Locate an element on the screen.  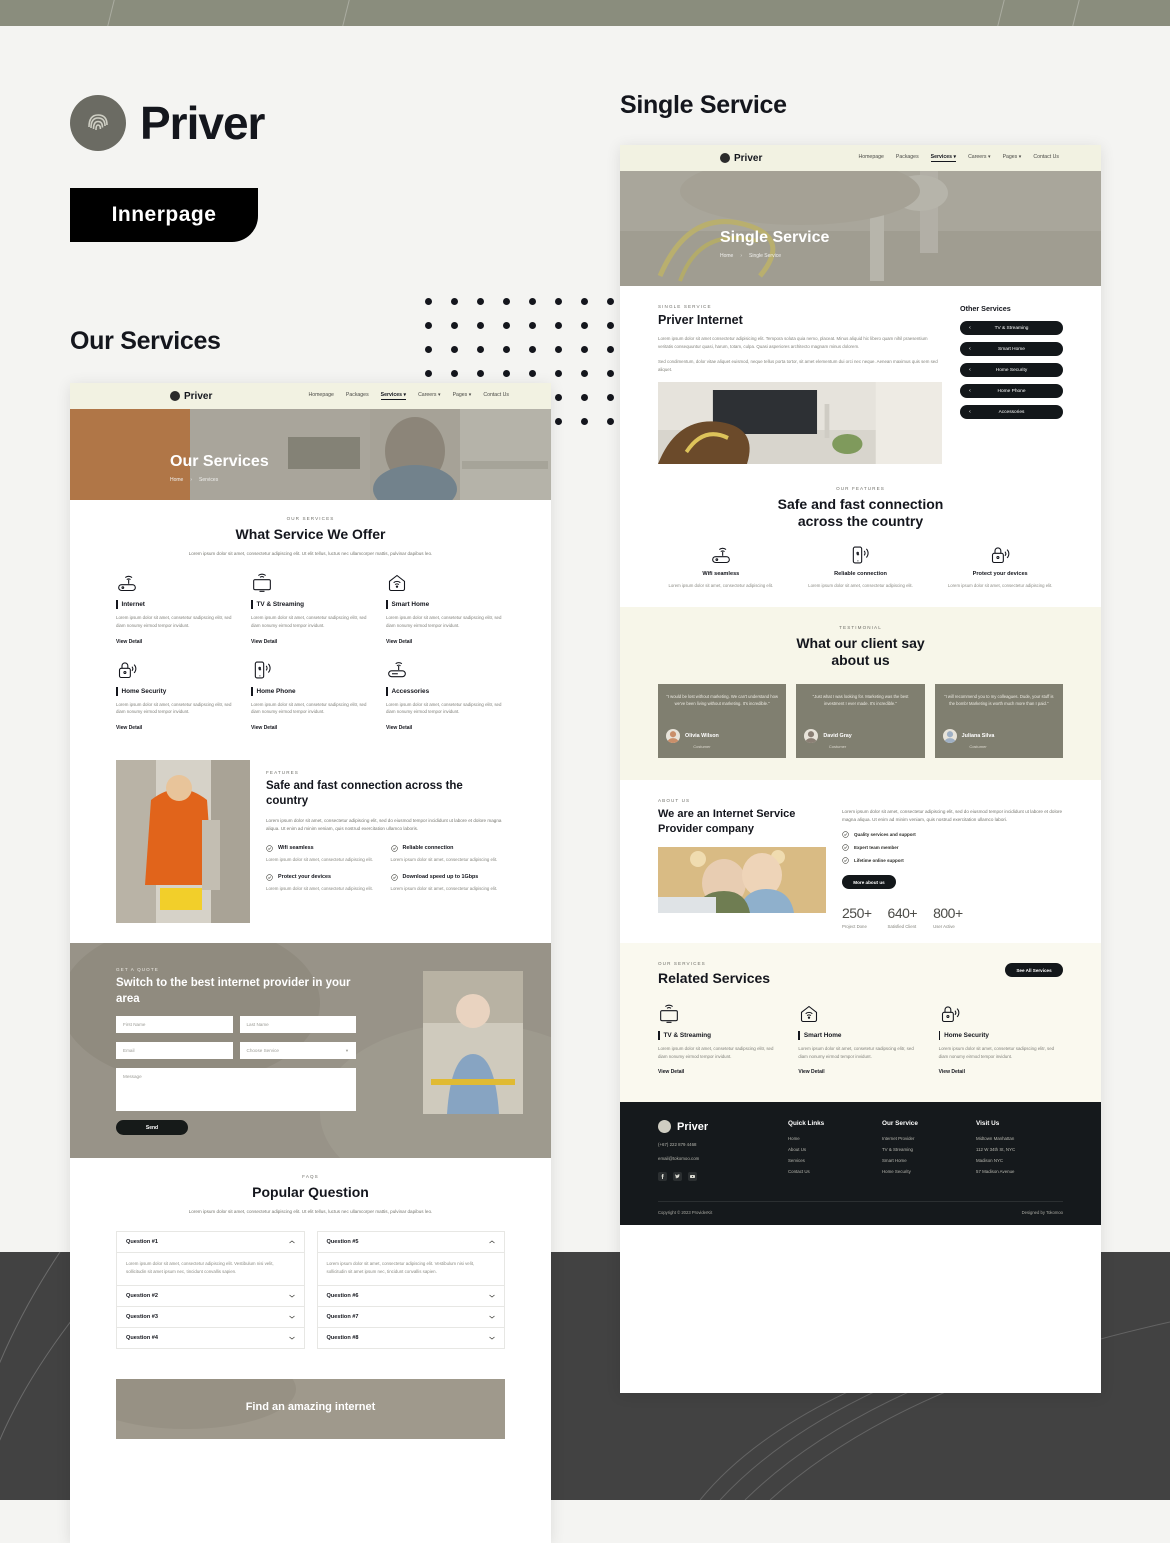
footer-link: TV & Streaming is located at coordinates (916, 1149).